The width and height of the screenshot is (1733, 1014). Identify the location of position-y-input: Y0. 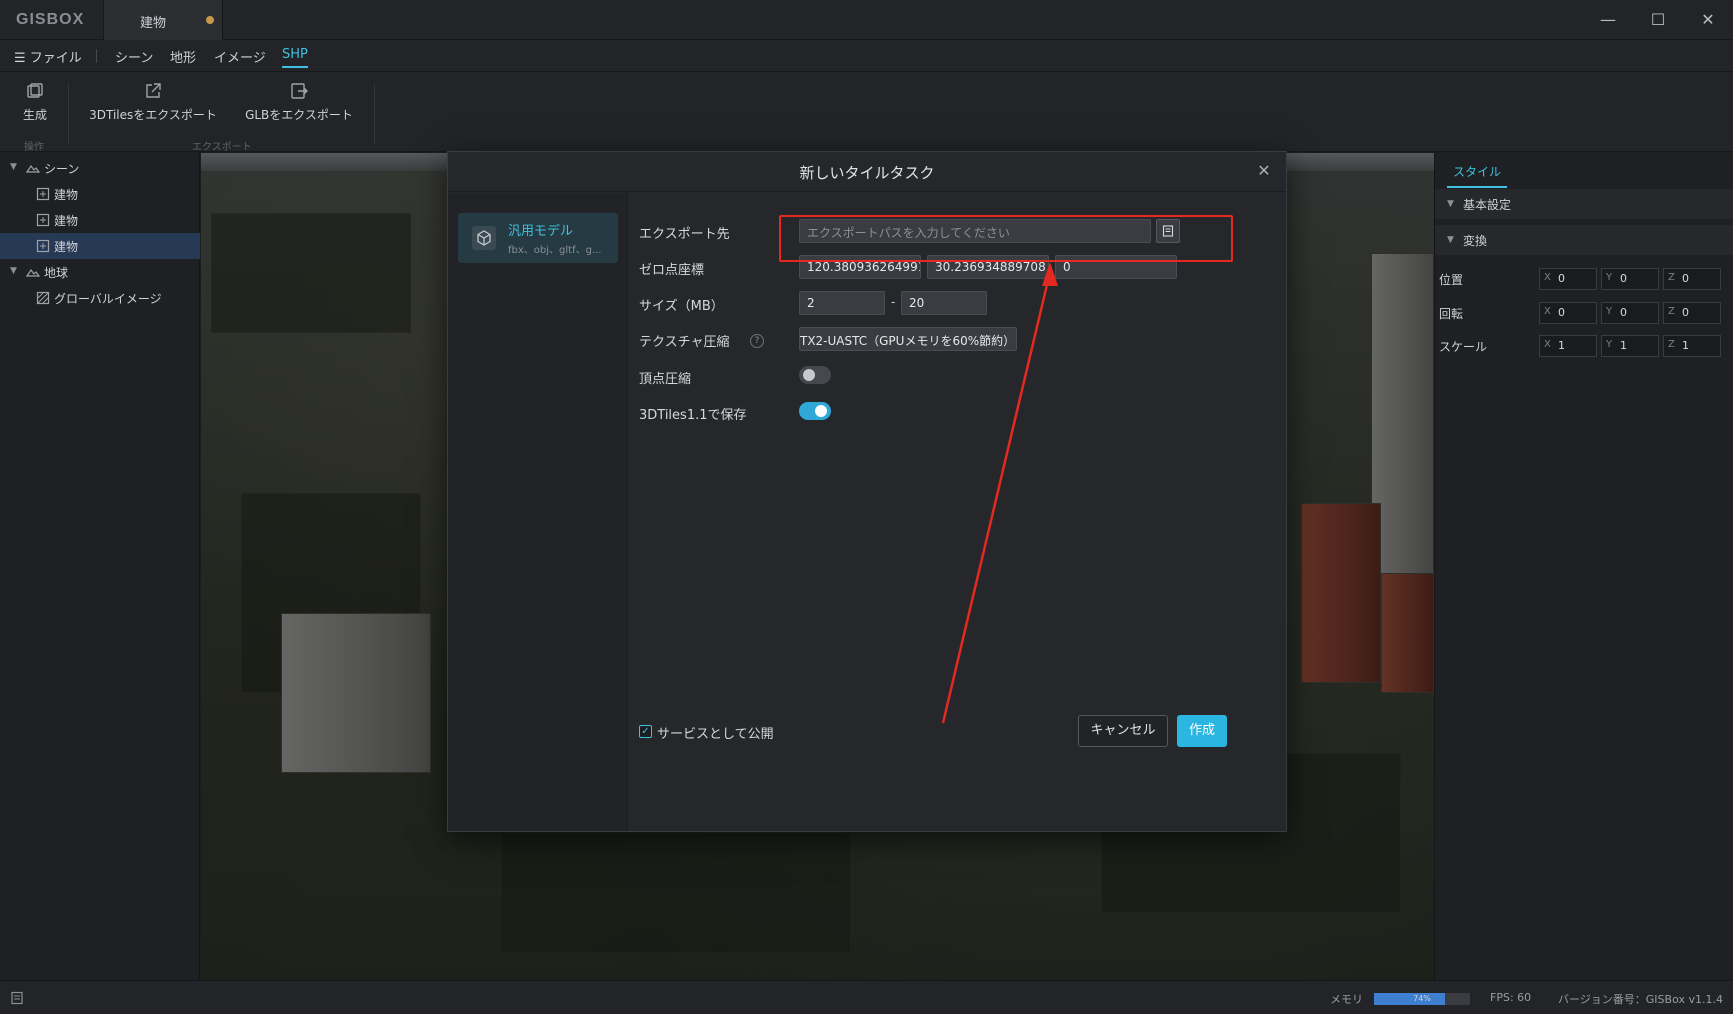
(1630, 279).